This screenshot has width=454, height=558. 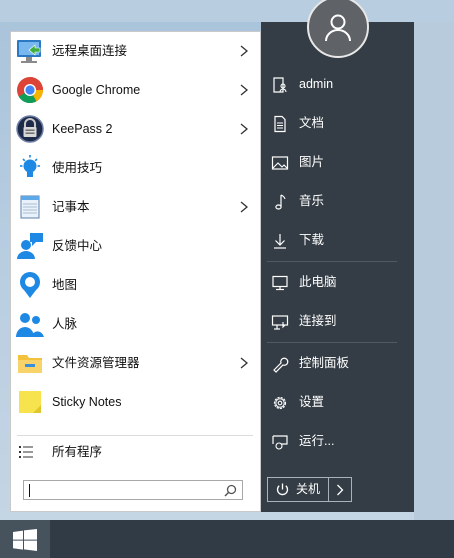 I want to click on program-label: 记事本, so click(x=71, y=207).